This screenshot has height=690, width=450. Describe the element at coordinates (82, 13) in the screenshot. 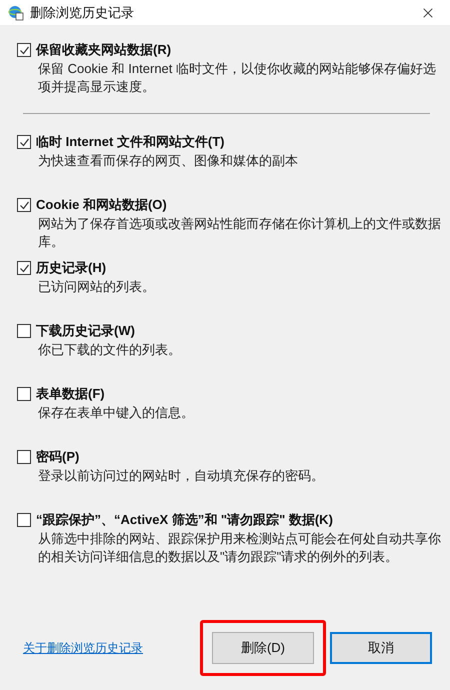

I see `window-title: 删除浏览历史记录` at that location.